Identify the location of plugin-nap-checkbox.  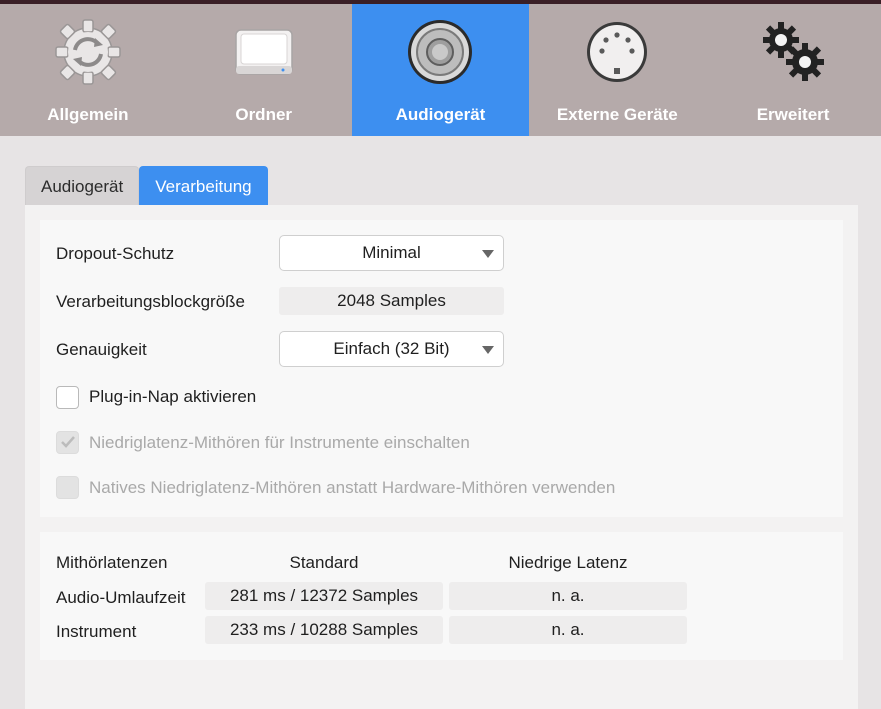
(67, 397).